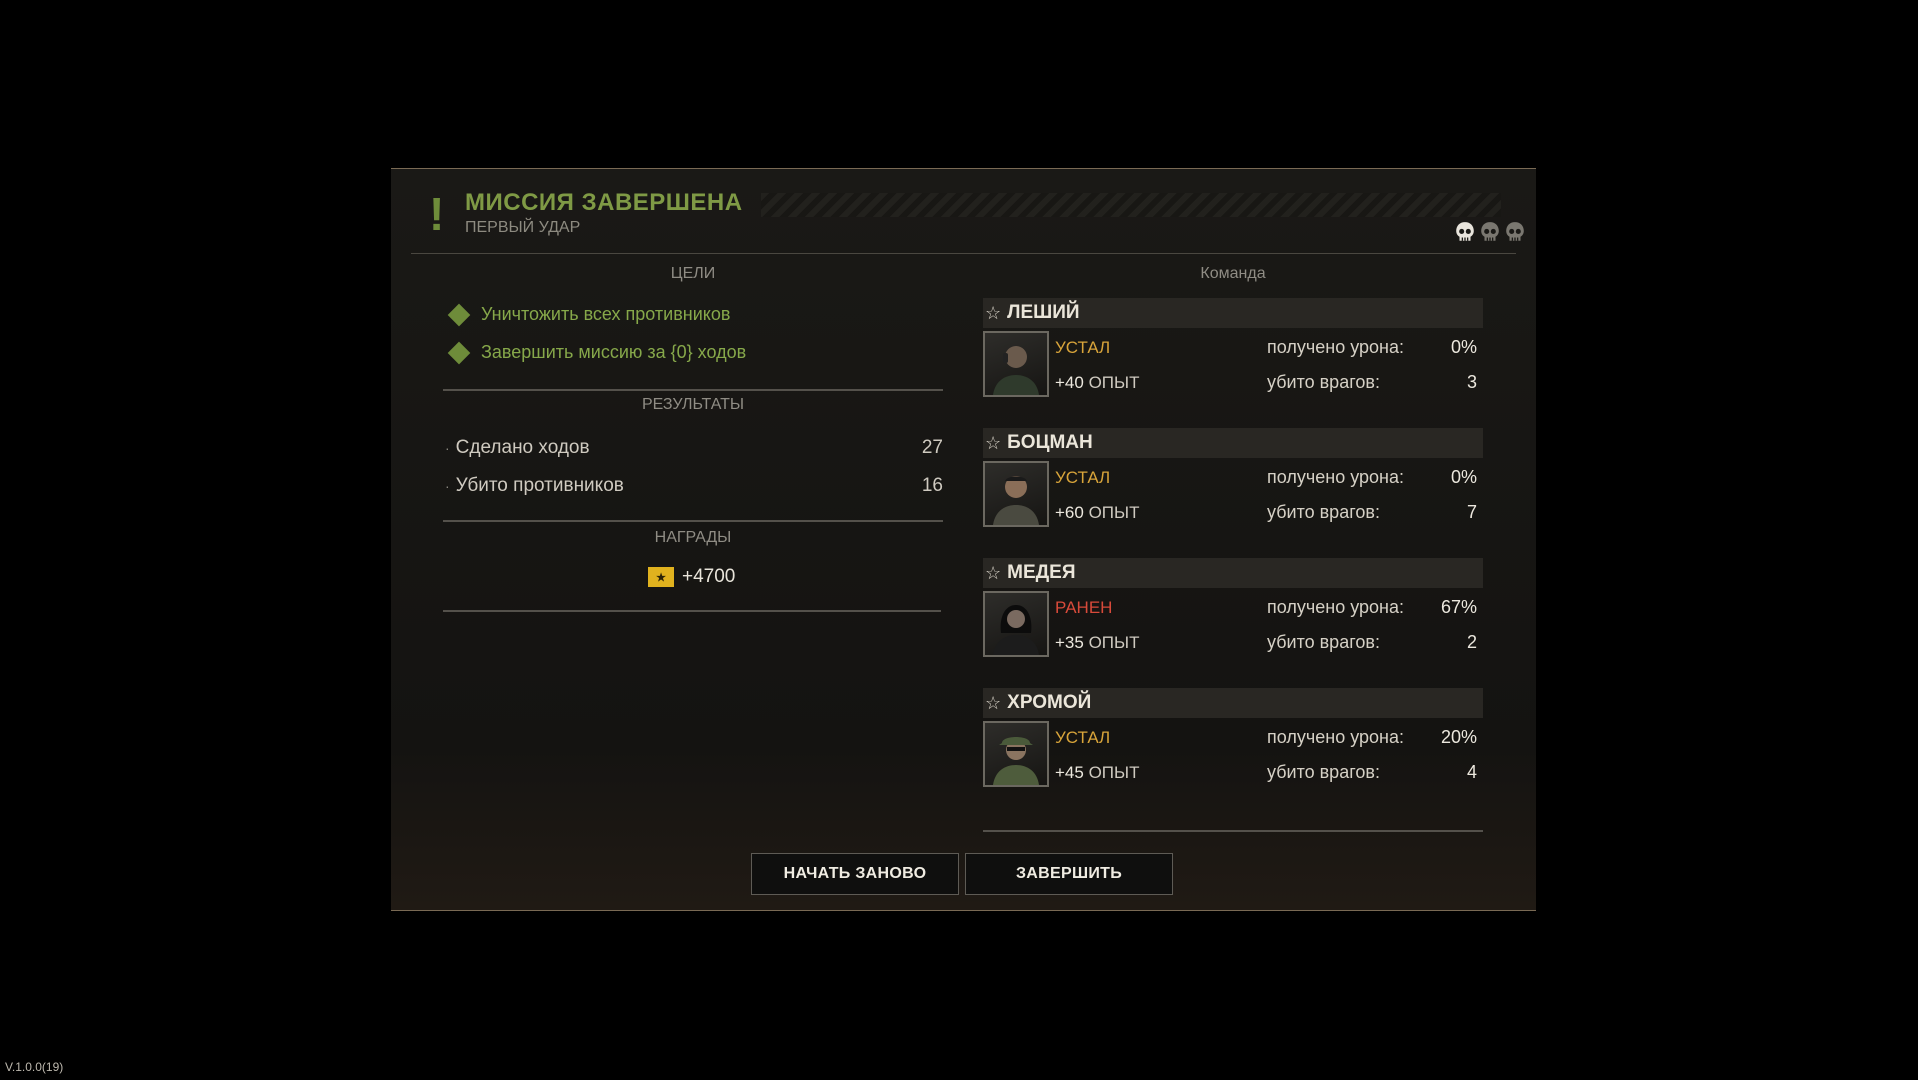 The image size is (1918, 1080). I want to click on result-value: 16, so click(932, 485).